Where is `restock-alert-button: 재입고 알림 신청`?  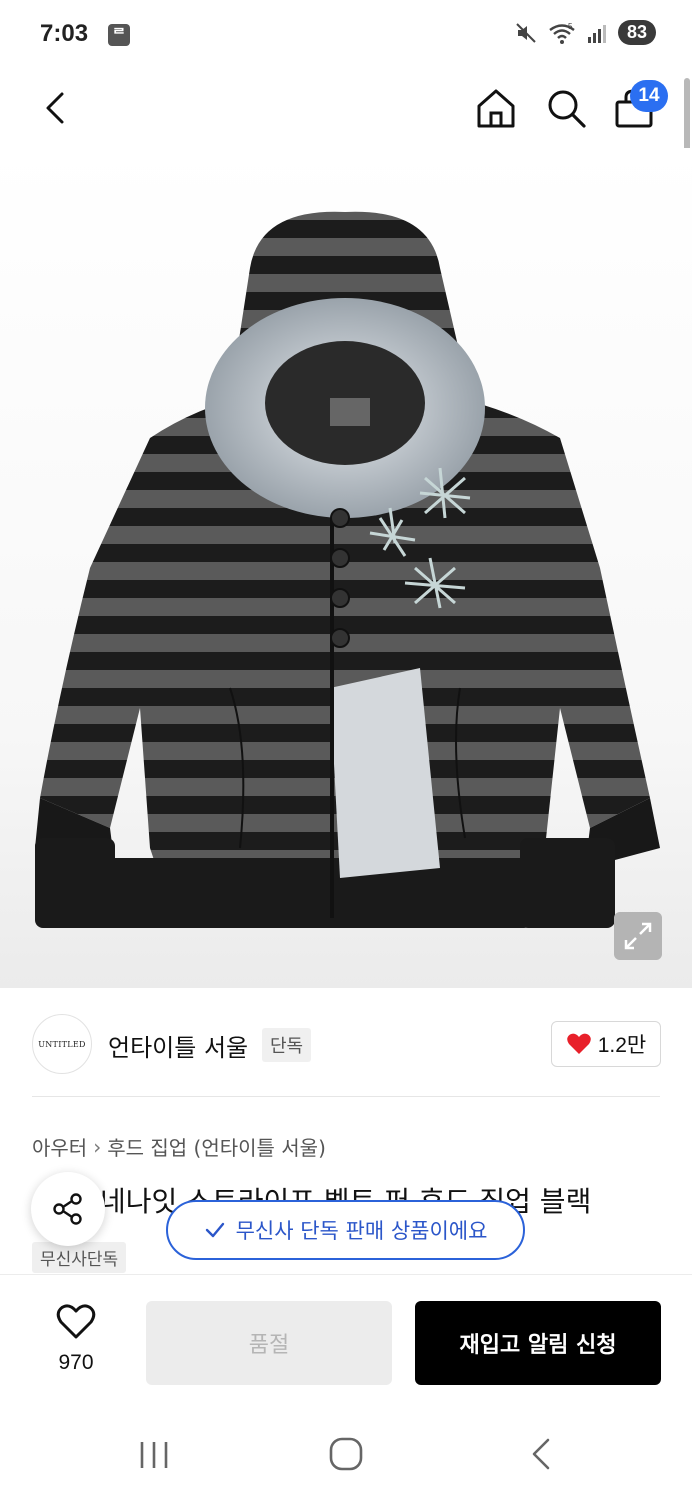
restock-alert-button: 재입고 알림 신청 is located at coordinates (538, 1343).